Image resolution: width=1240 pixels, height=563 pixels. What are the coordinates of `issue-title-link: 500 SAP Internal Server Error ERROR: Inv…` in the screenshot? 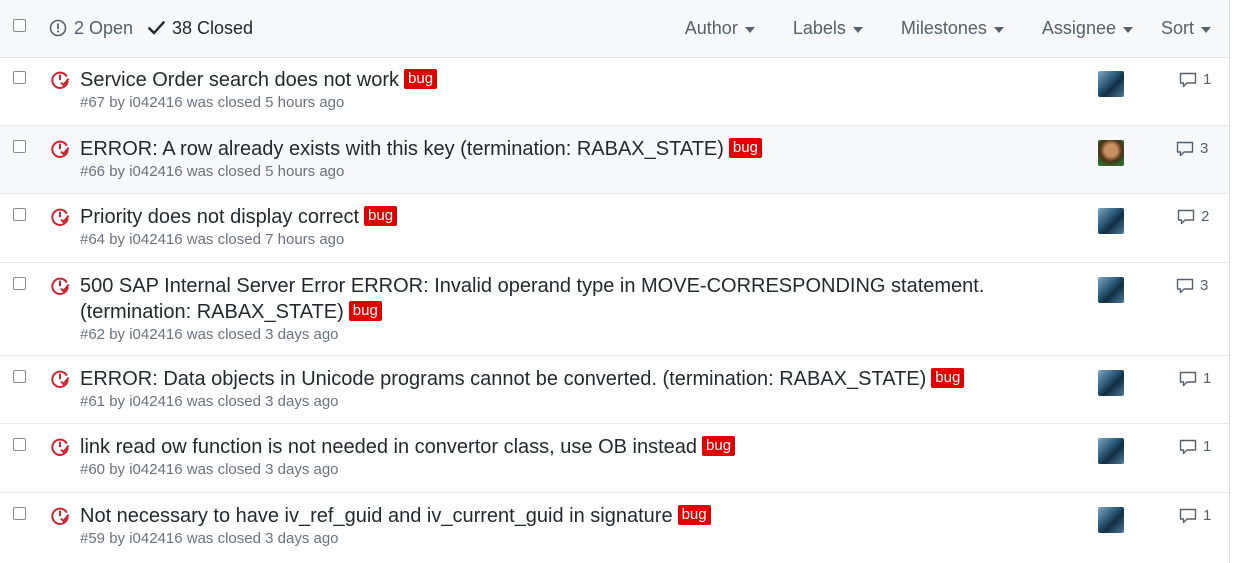 It's located at (532, 299).